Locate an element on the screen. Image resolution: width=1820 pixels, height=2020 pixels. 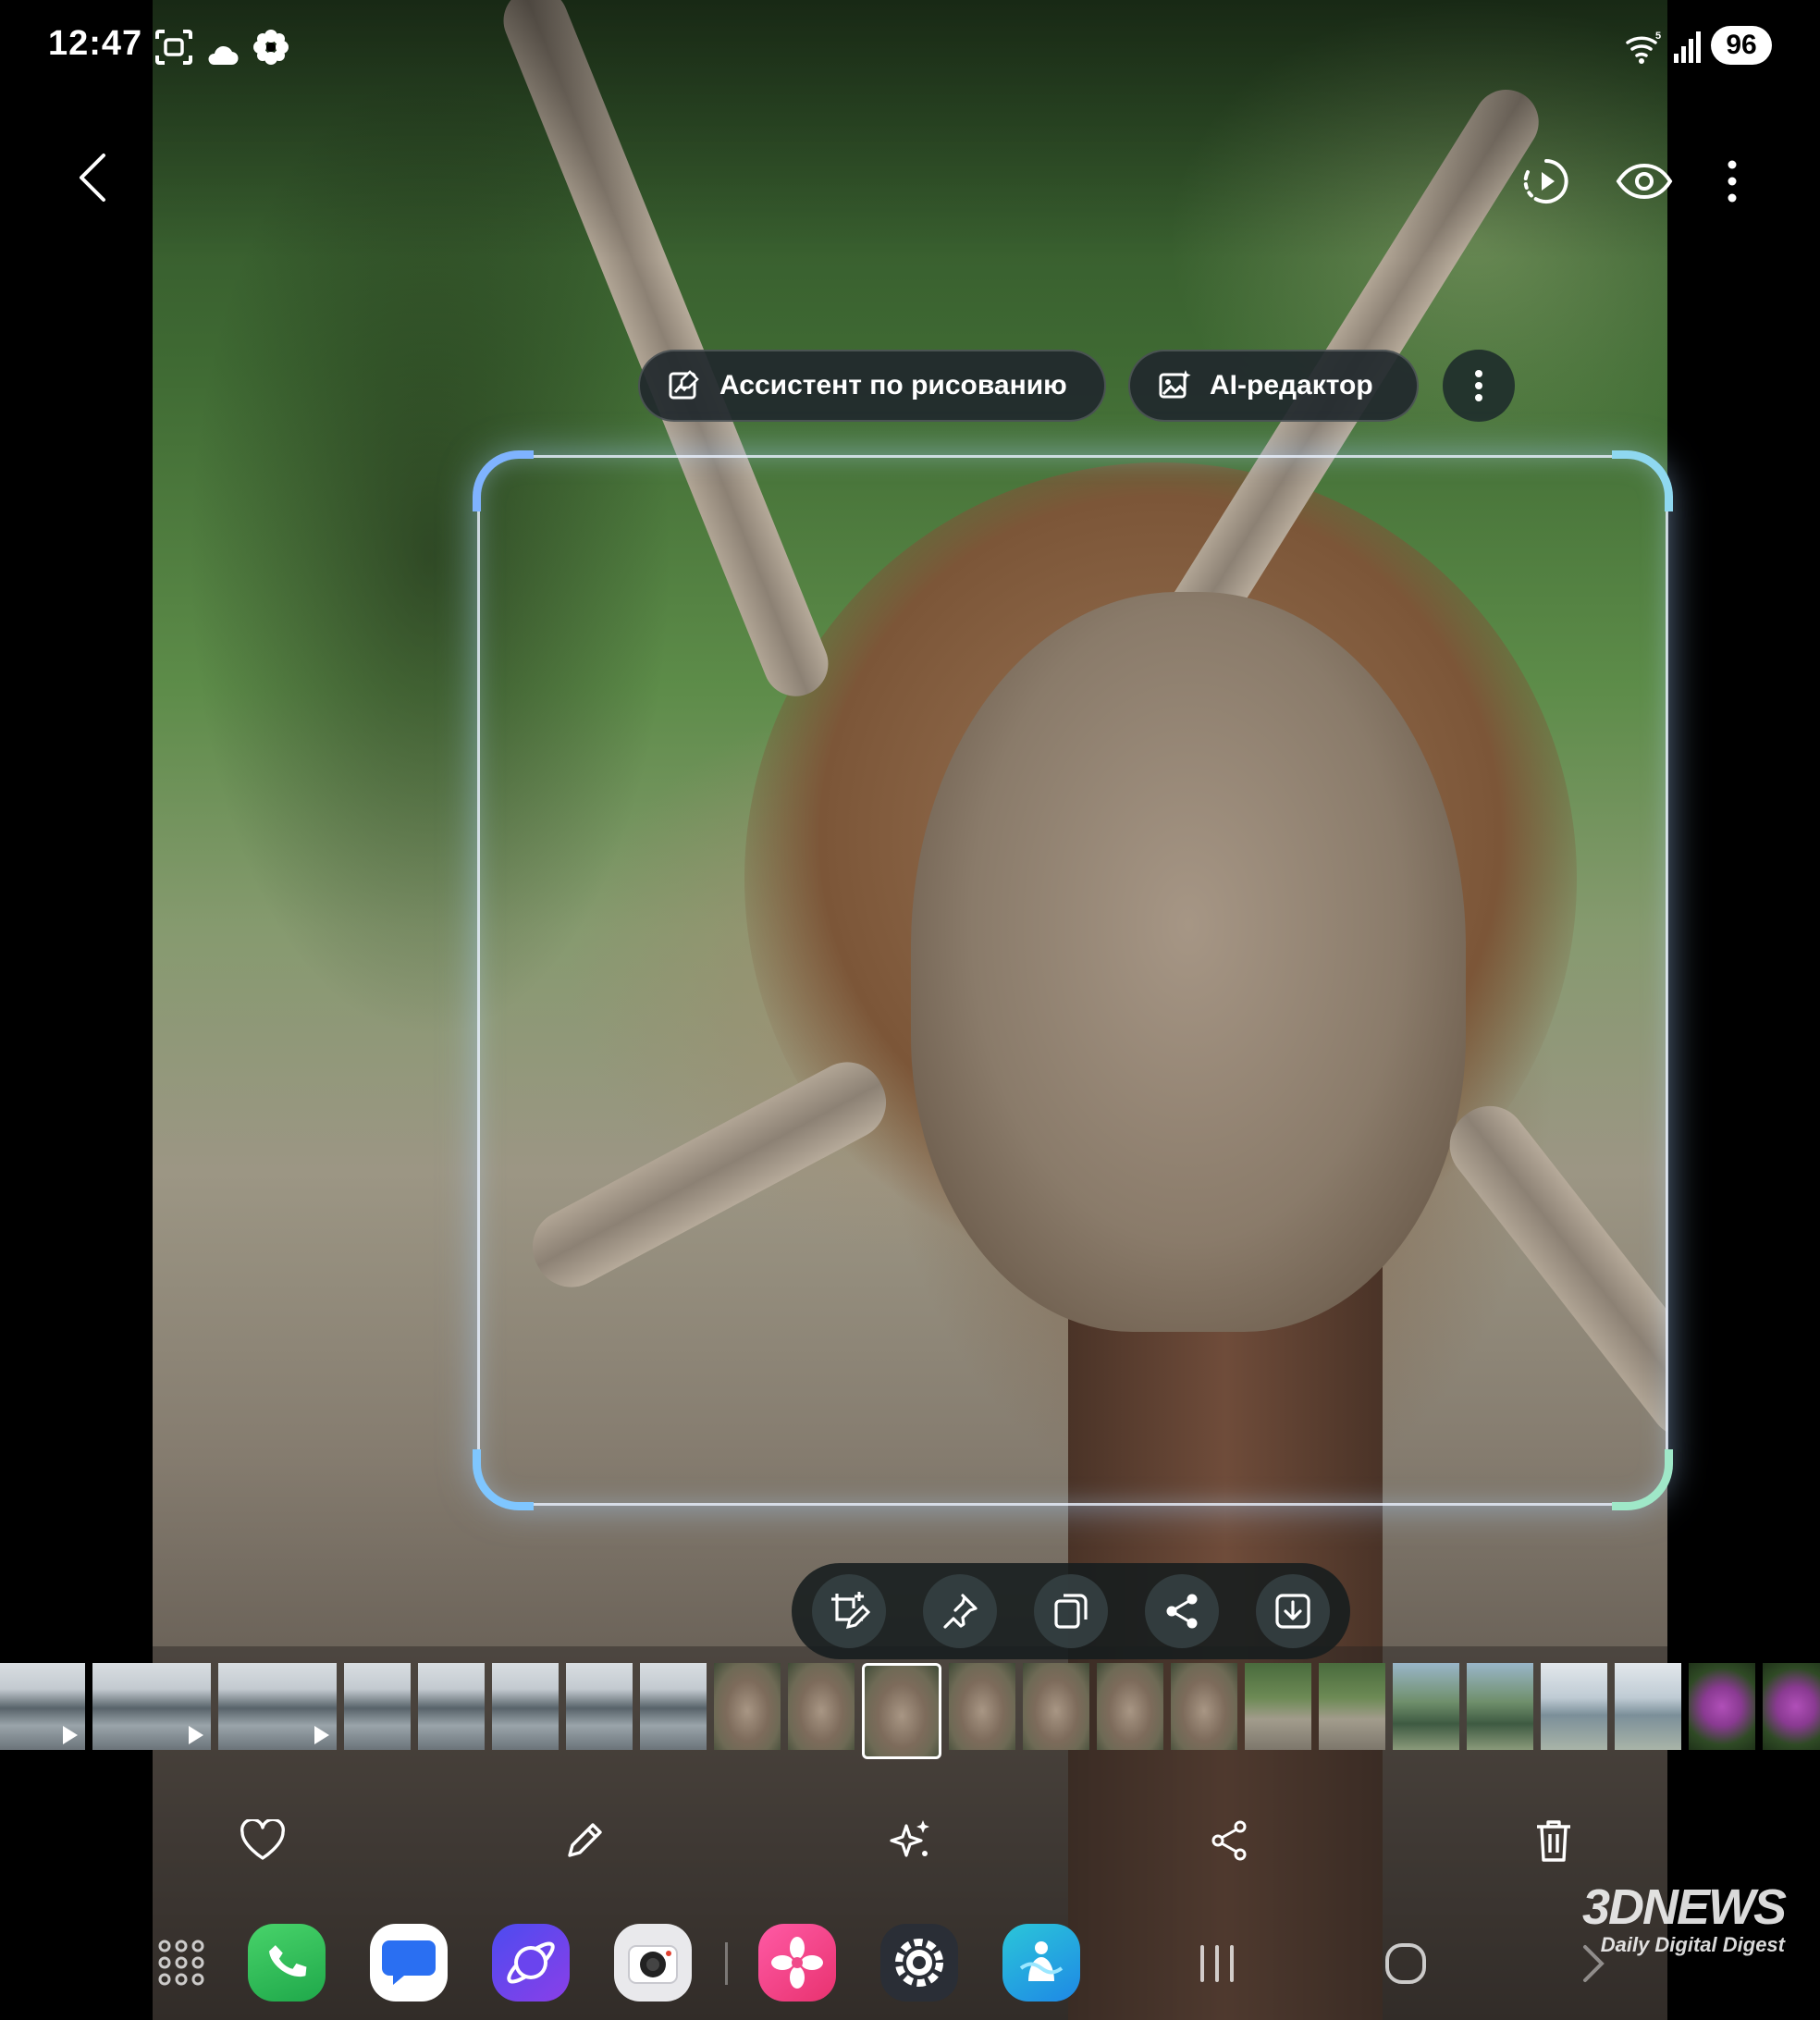
status-bar: 12:47 5 96 is located at coordinates (910, 46).